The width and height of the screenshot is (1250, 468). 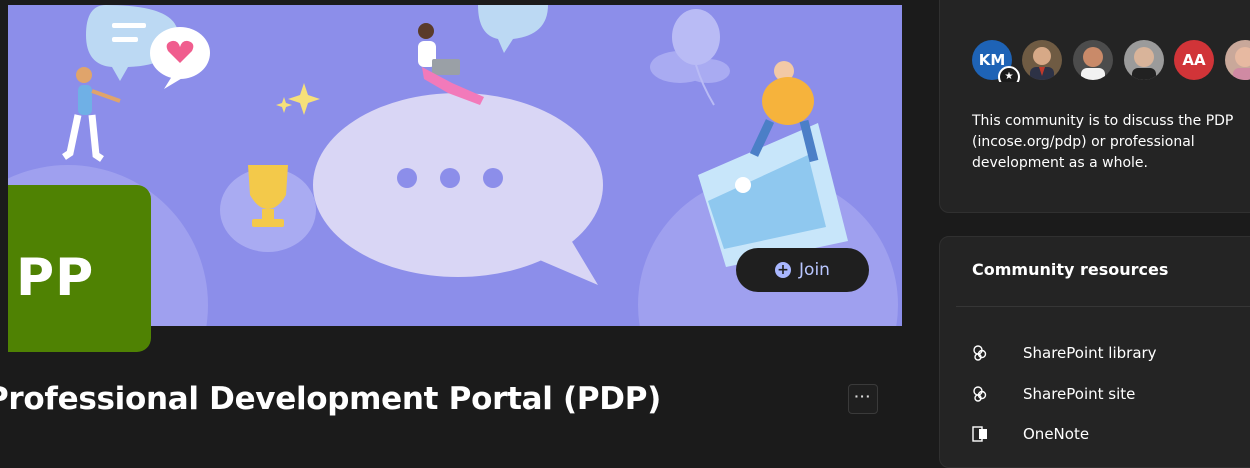 What do you see at coordinates (783, 270) in the screenshot?
I see `plus-icon: +` at bounding box center [783, 270].